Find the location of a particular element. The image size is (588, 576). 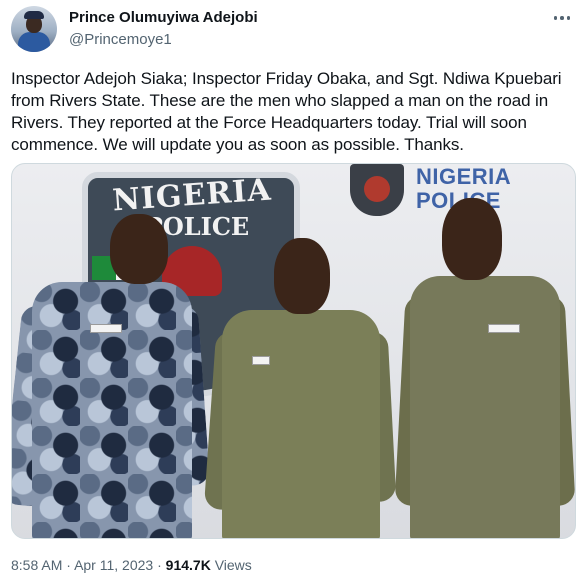

tweet-timestamp: 8:58 AM · Apr 11, 2023 · 914.7K Views is located at coordinates (131, 565).